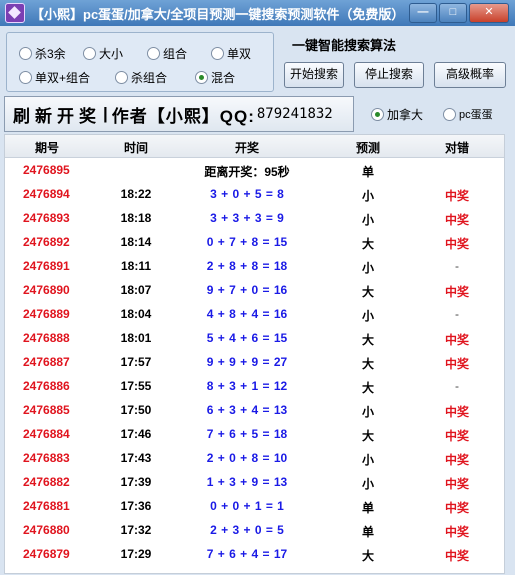 The height and width of the screenshot is (575, 515). Describe the element at coordinates (294, 114) in the screenshot. I see `qq-number: 879241832` at that location.